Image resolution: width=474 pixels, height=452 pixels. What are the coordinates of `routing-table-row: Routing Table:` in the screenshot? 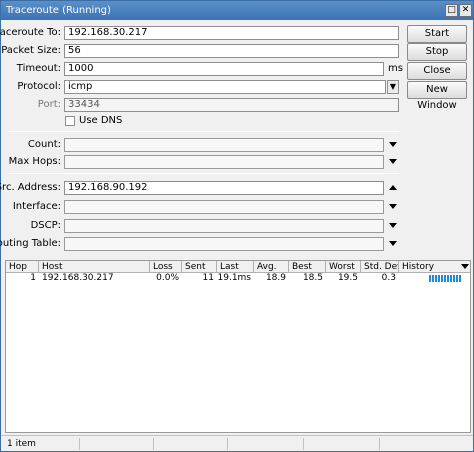 It's located at (30, 244).